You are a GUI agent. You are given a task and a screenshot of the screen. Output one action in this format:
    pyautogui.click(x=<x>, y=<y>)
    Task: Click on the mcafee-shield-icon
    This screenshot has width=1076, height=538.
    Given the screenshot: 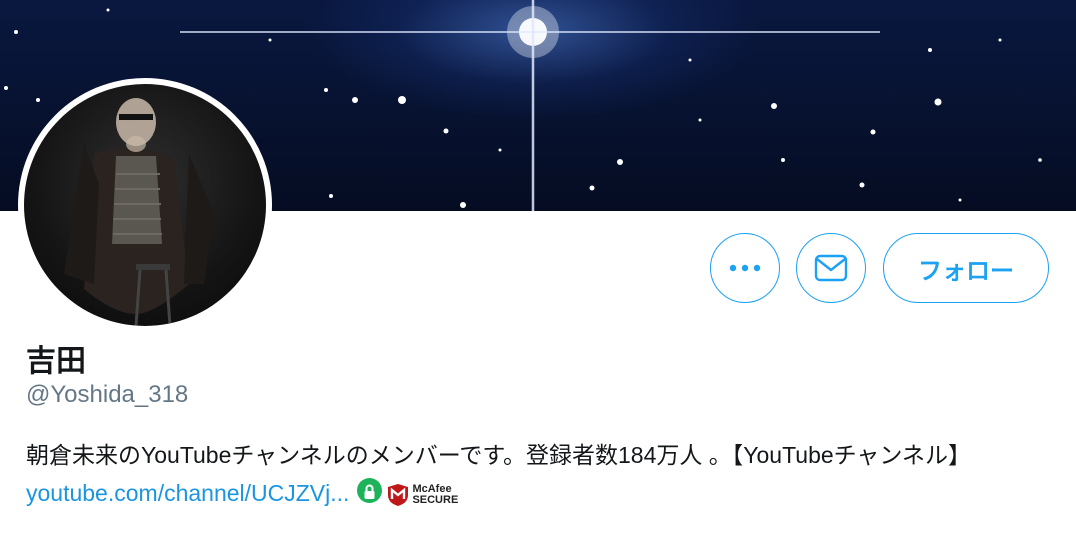 What is the action you would take?
    pyautogui.click(x=398, y=495)
    